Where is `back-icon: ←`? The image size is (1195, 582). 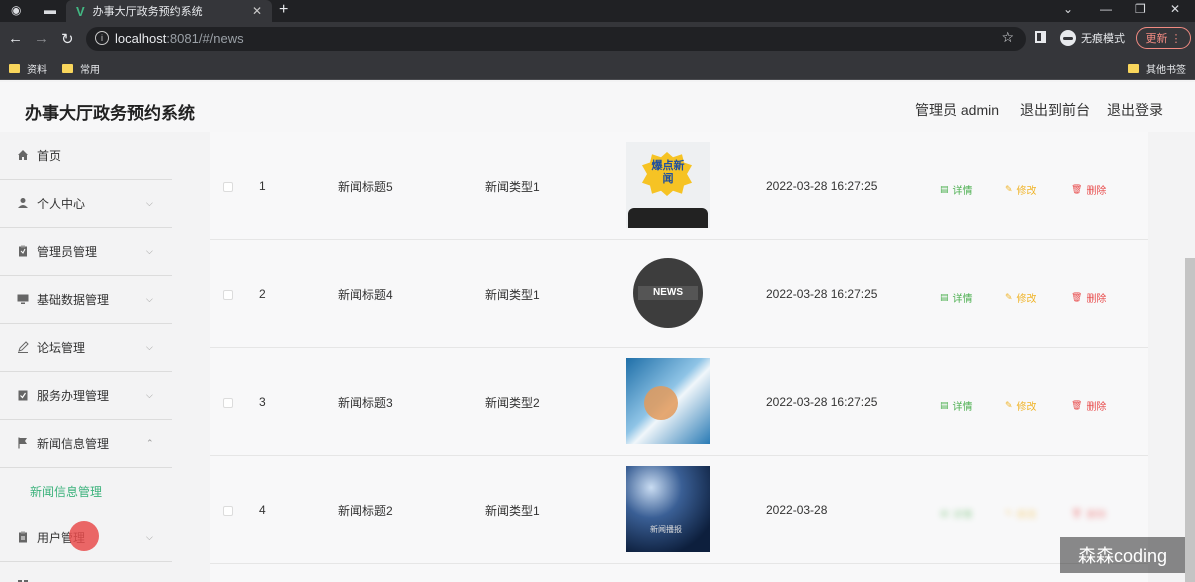 back-icon: ← is located at coordinates (15, 38).